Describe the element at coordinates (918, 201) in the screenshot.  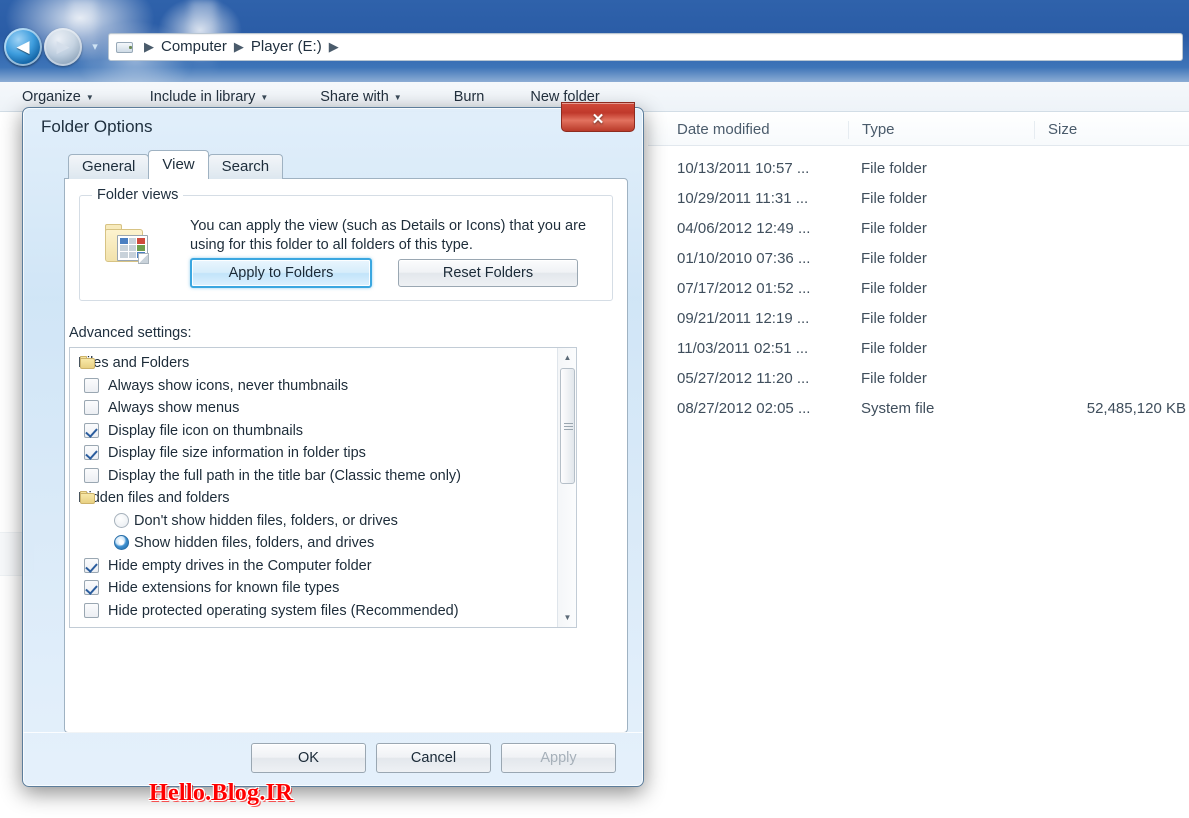
I see `table-row: 10/29/2011 11:31 ... File folder` at that location.